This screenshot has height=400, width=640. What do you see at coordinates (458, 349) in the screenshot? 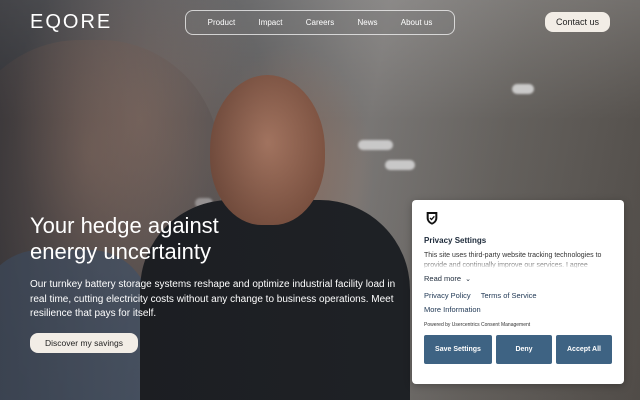
I see `save-settings-button: Save Settings` at bounding box center [458, 349].